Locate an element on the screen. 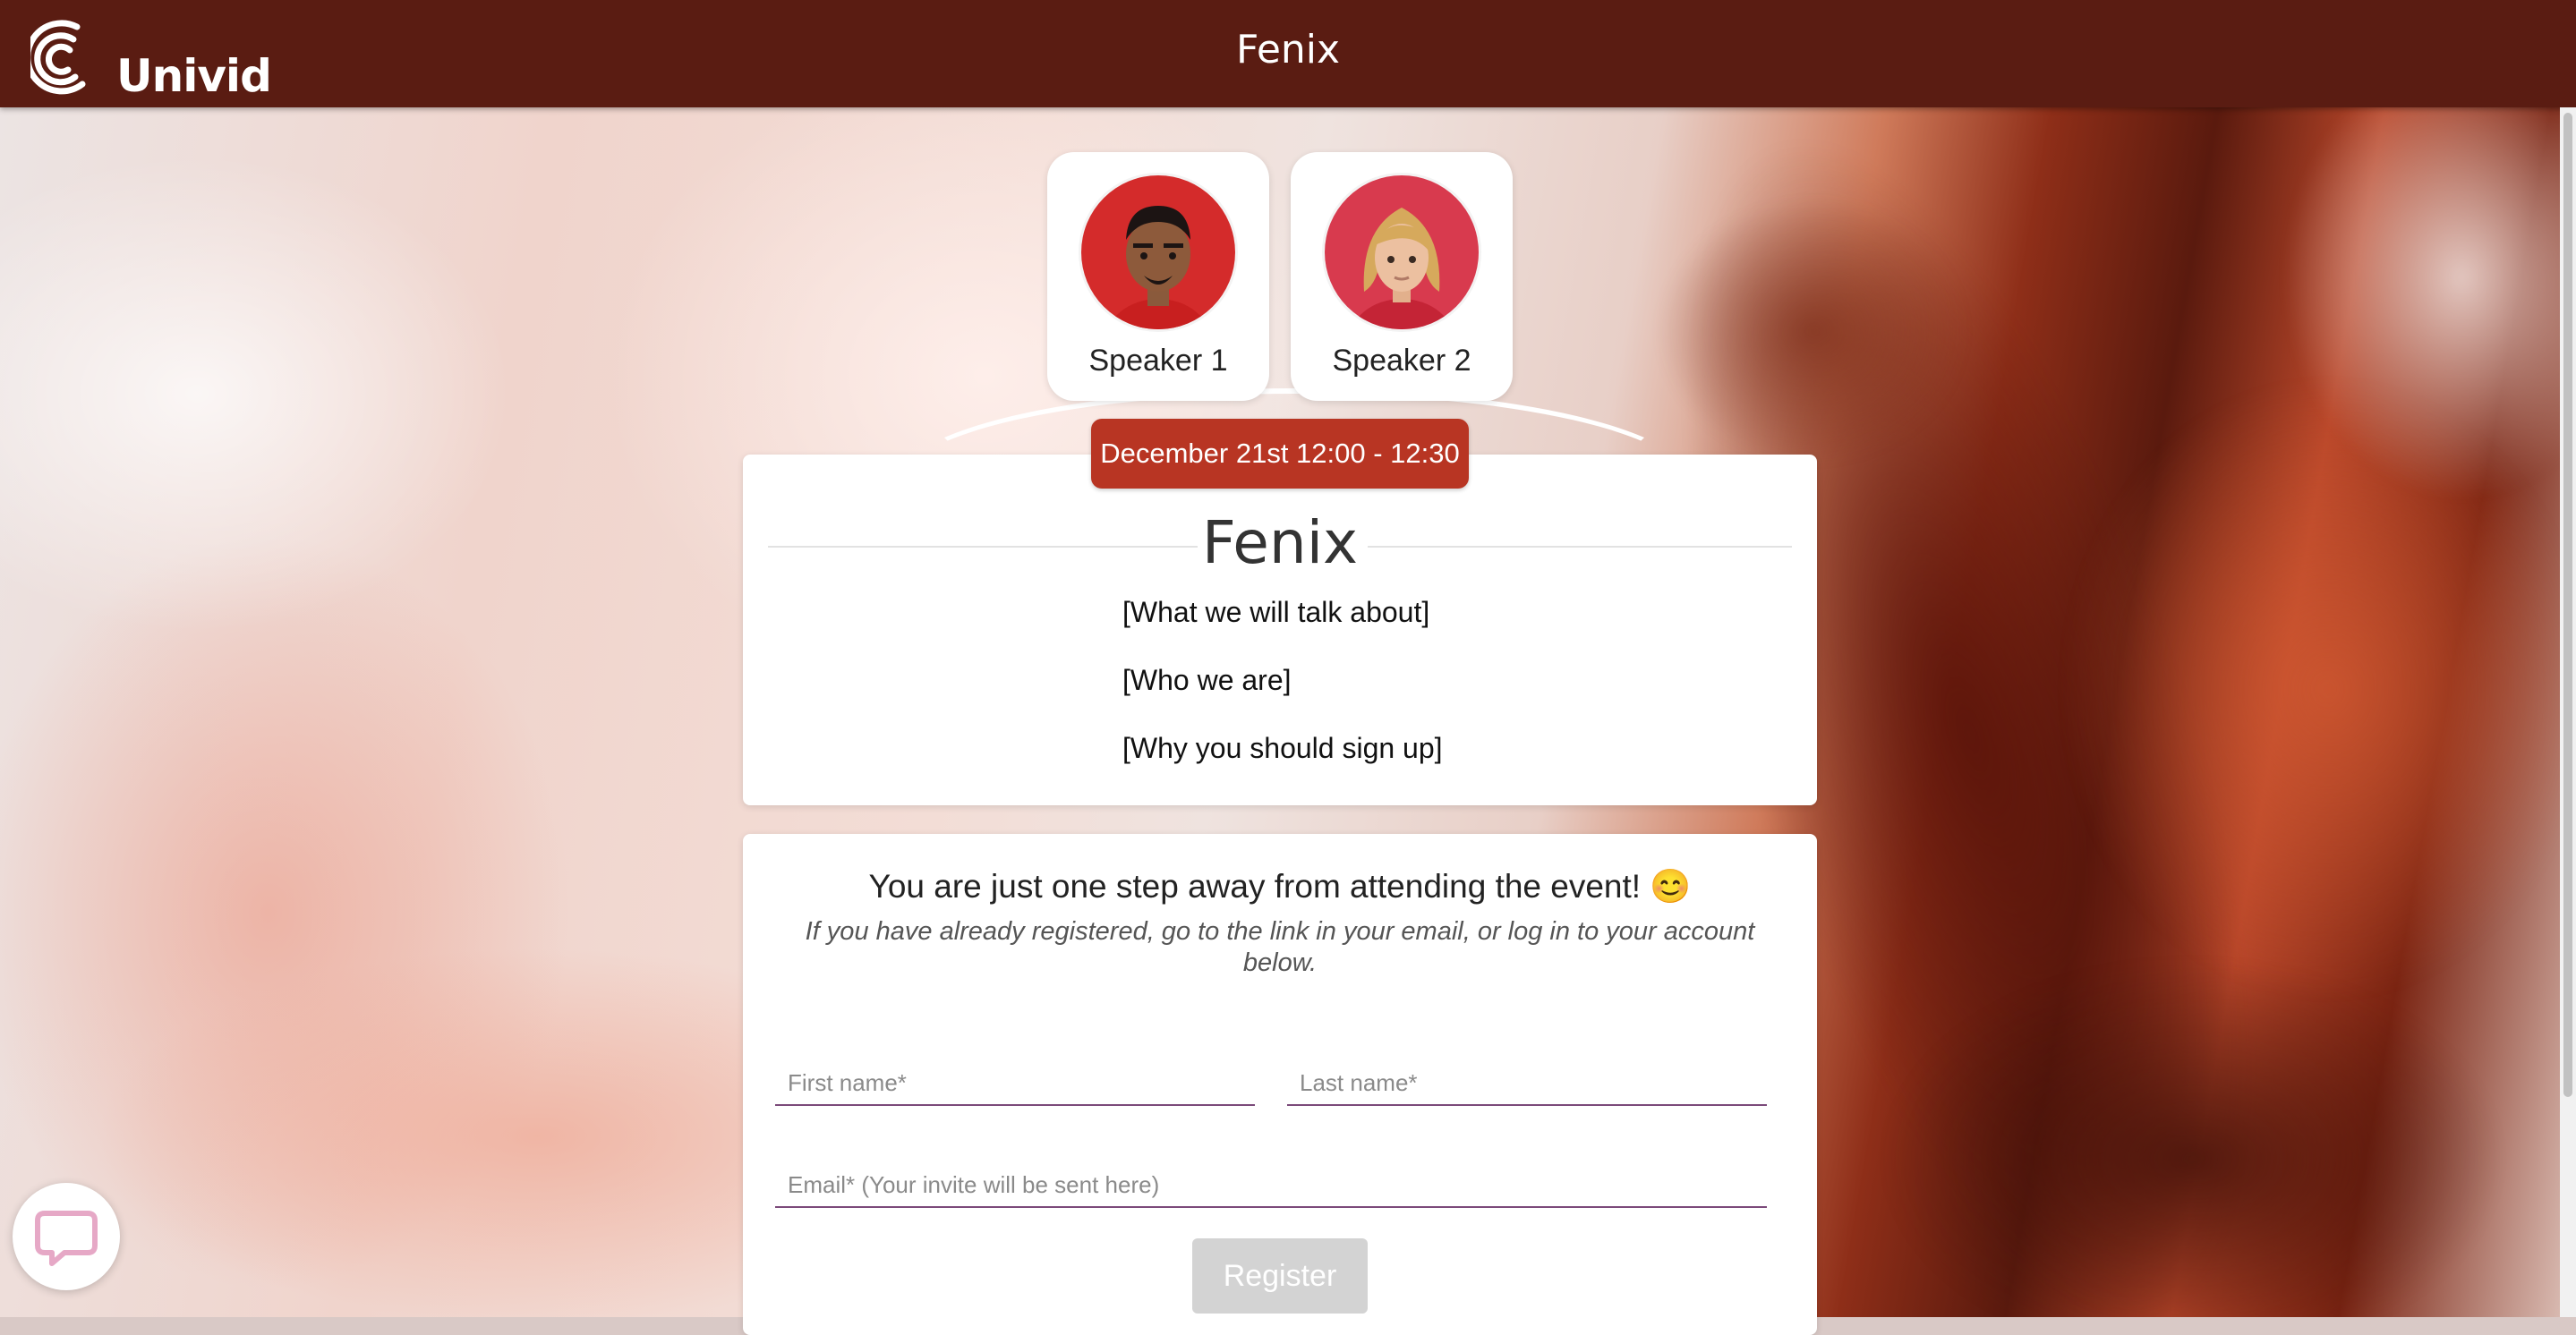 The height and width of the screenshot is (1335, 2576). first-name-field: First name* is located at coordinates (1015, 1082).